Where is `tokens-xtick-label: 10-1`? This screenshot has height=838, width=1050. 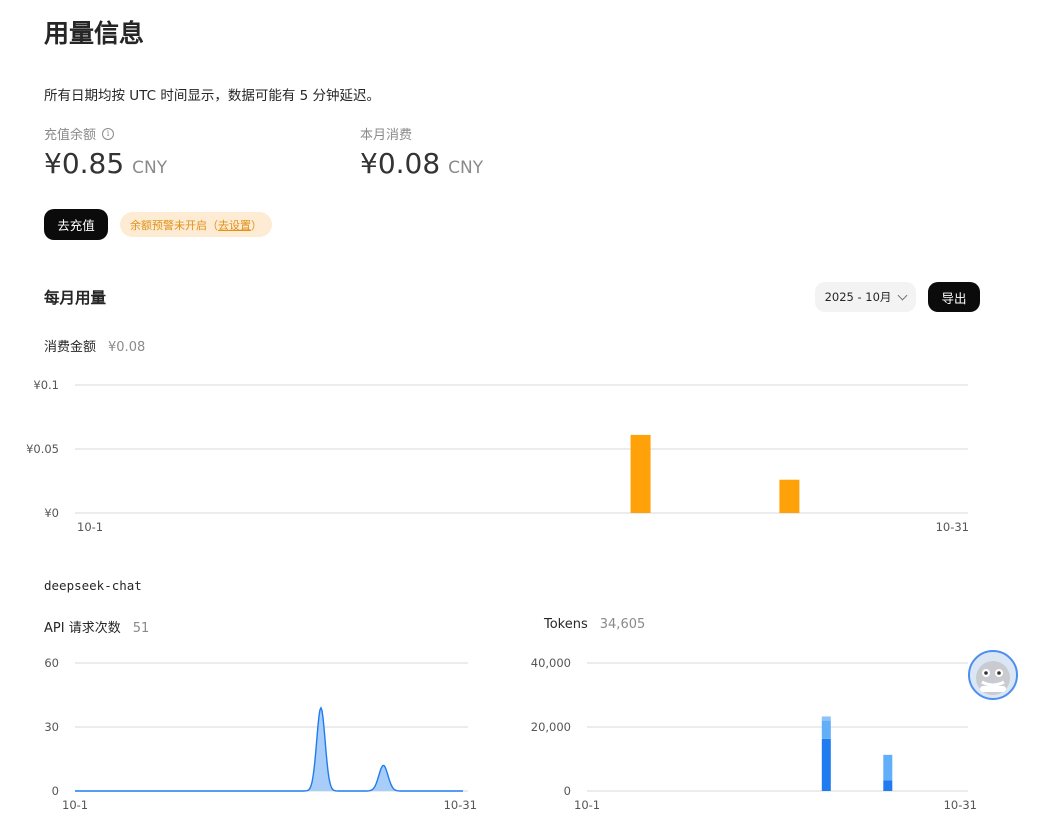 tokens-xtick-label: 10-1 is located at coordinates (587, 805).